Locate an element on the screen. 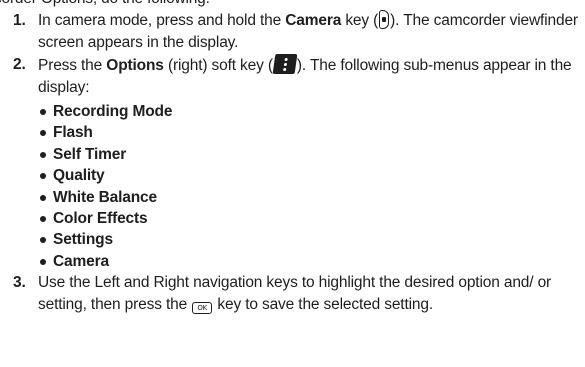 This screenshot has height=367, width=585. list-item: Recording Mode is located at coordinates (308, 111).